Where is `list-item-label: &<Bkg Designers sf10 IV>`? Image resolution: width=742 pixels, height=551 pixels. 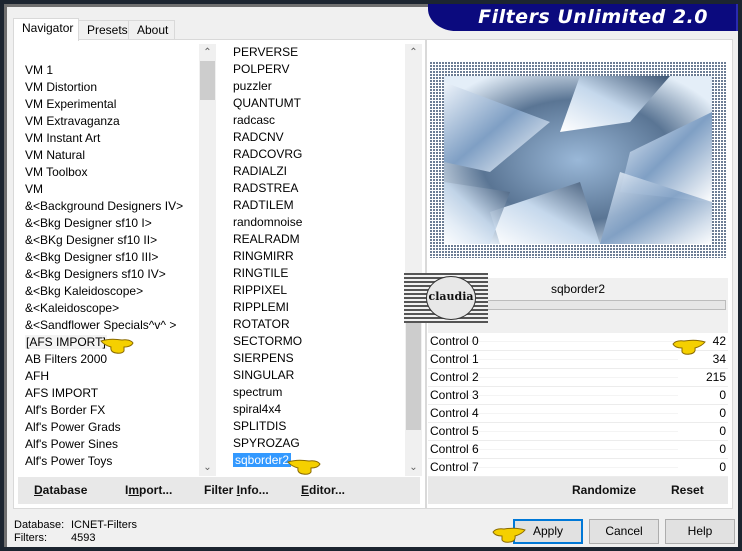
list-item-label: &<Bkg Designers sf10 IV> is located at coordinates (95, 274).